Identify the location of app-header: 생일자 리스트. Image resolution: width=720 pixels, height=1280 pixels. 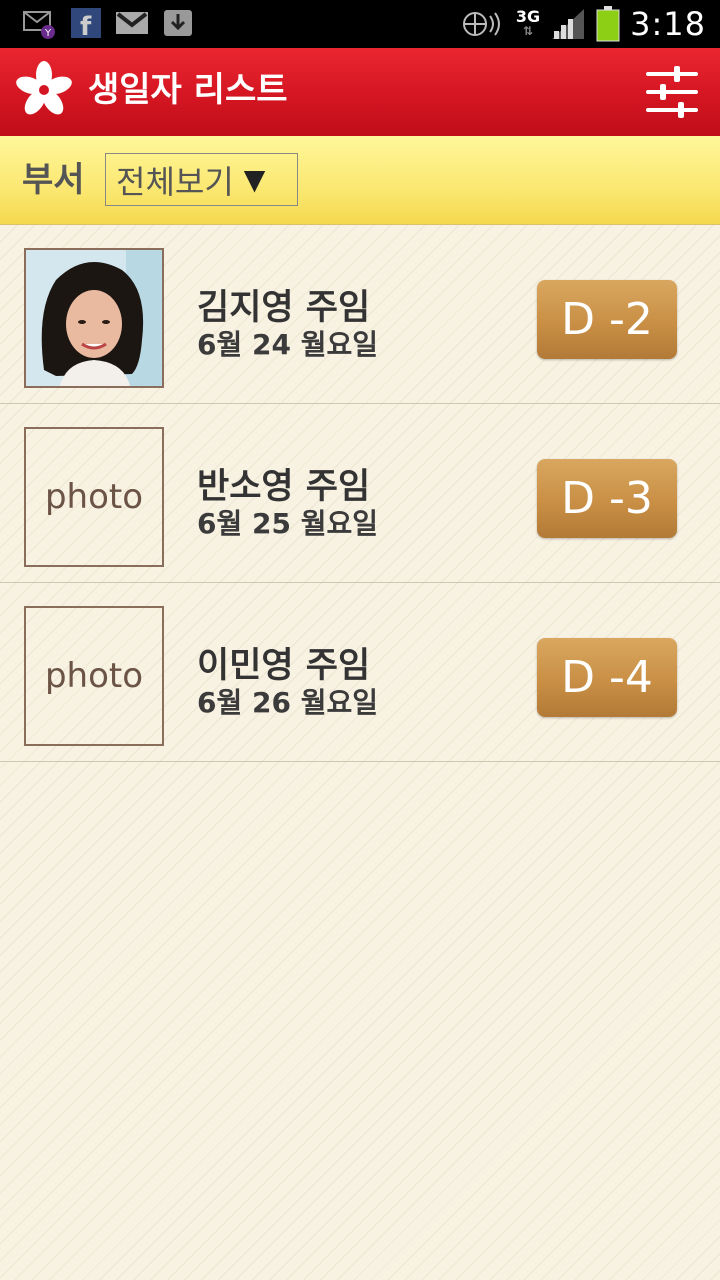
(360, 92).